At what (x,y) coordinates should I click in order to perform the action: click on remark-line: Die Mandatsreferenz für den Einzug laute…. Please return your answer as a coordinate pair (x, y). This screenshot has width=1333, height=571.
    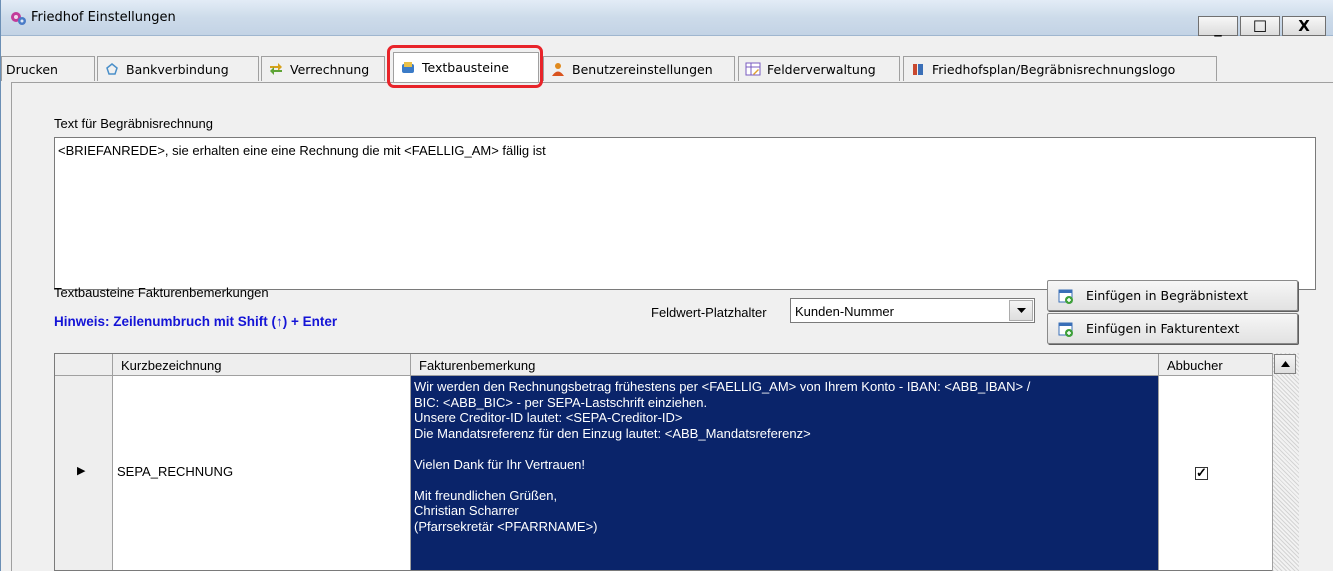
    Looking at the image, I should click on (612, 433).